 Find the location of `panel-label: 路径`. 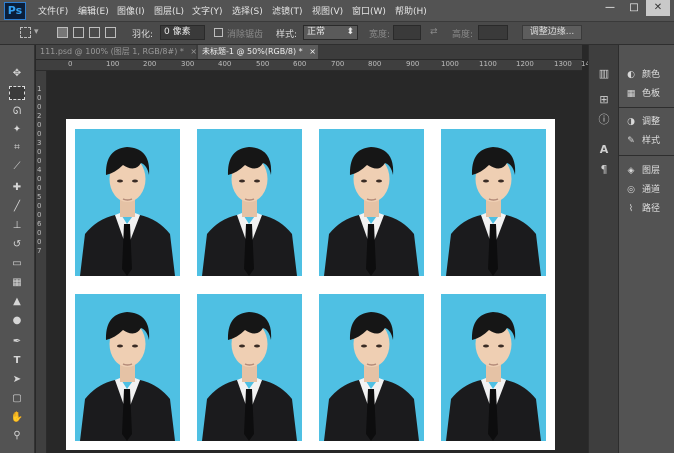

panel-label: 路径 is located at coordinates (651, 209).